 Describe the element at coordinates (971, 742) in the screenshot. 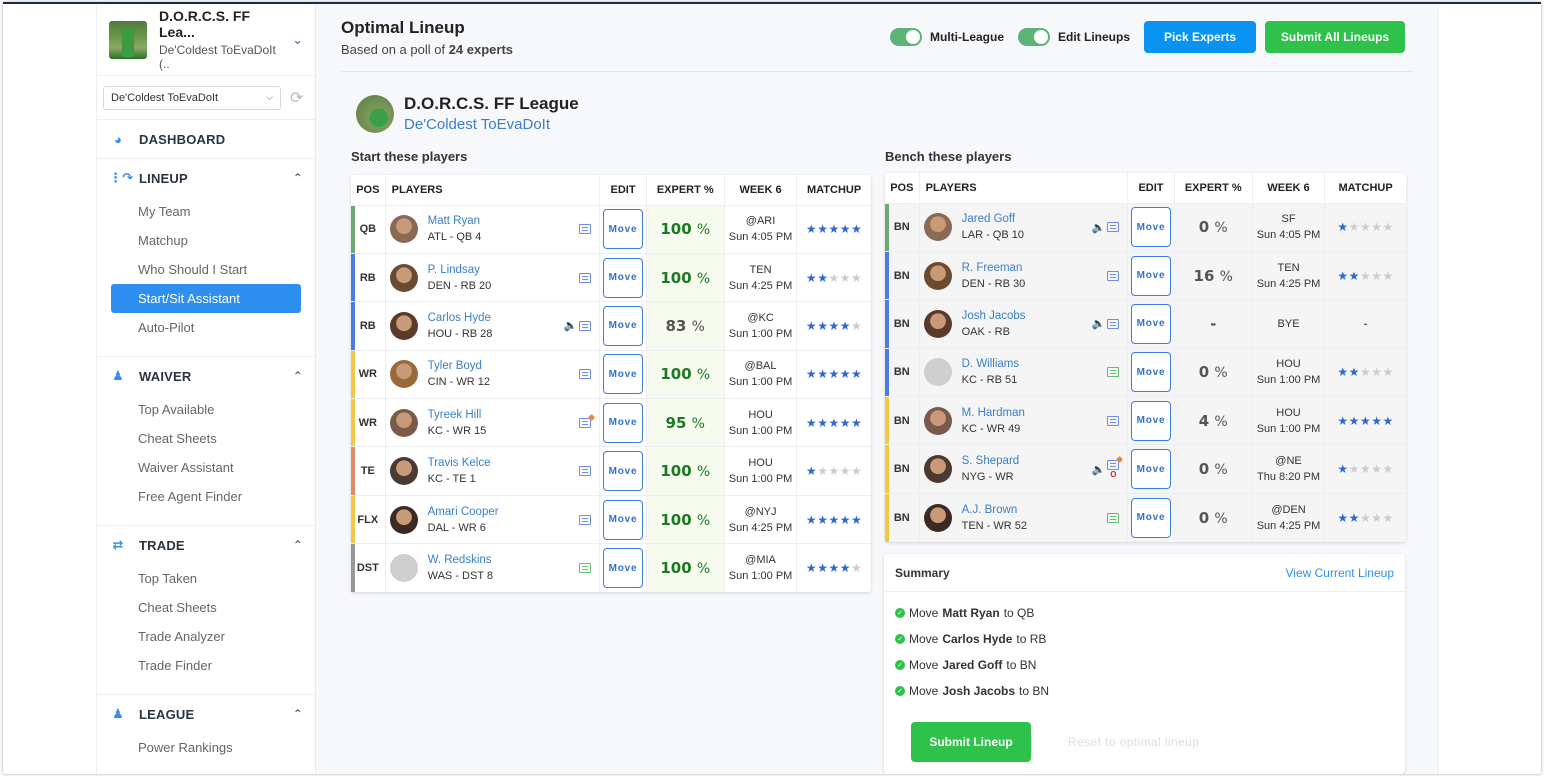

I see `submit-lineup-button: Submit Lineup` at that location.